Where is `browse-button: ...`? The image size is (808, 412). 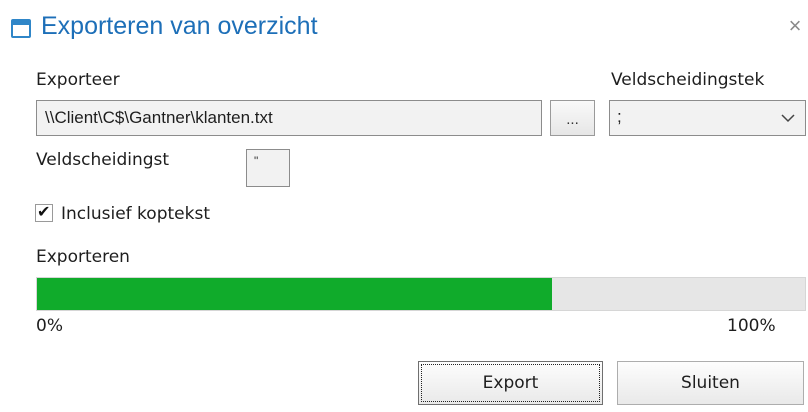 browse-button: ... is located at coordinates (572, 118).